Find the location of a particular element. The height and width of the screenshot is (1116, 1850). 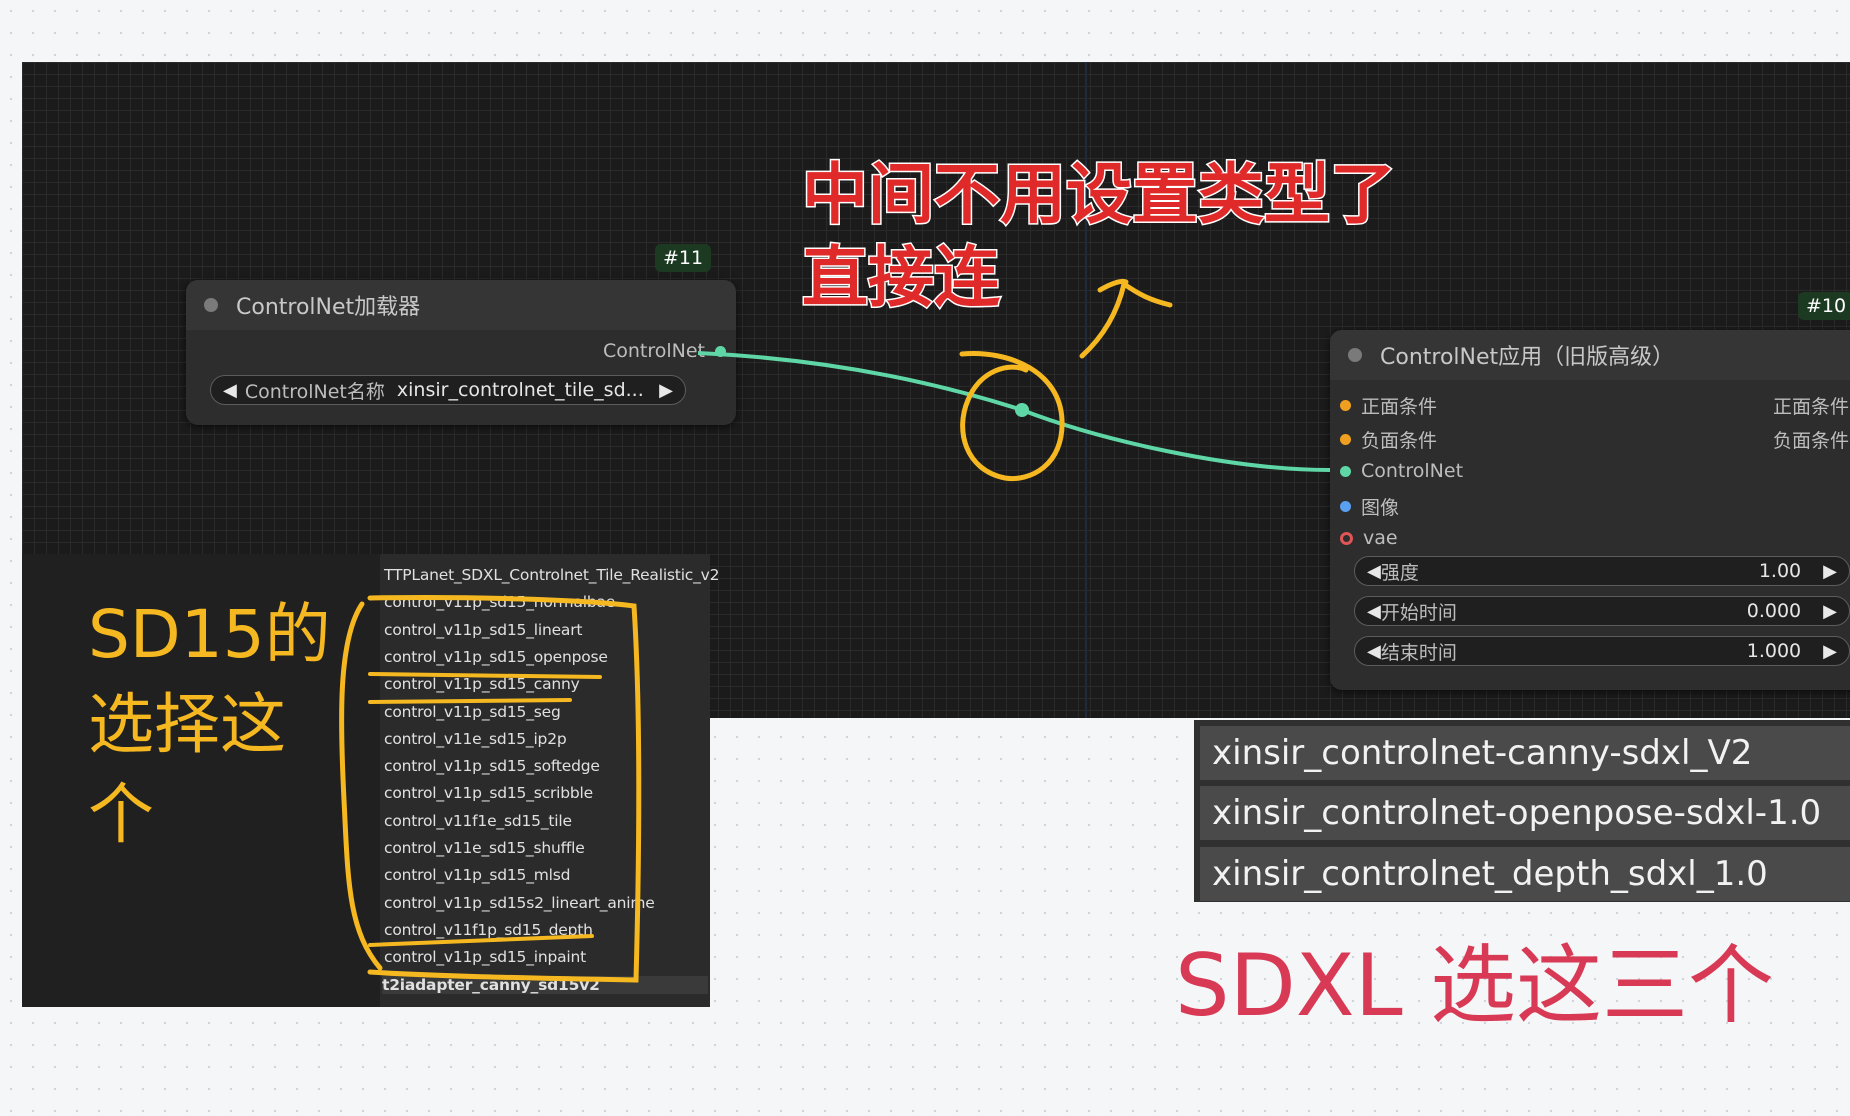

annotation-sdxl: SDXL 选这三个 is located at coordinates (1474, 986).